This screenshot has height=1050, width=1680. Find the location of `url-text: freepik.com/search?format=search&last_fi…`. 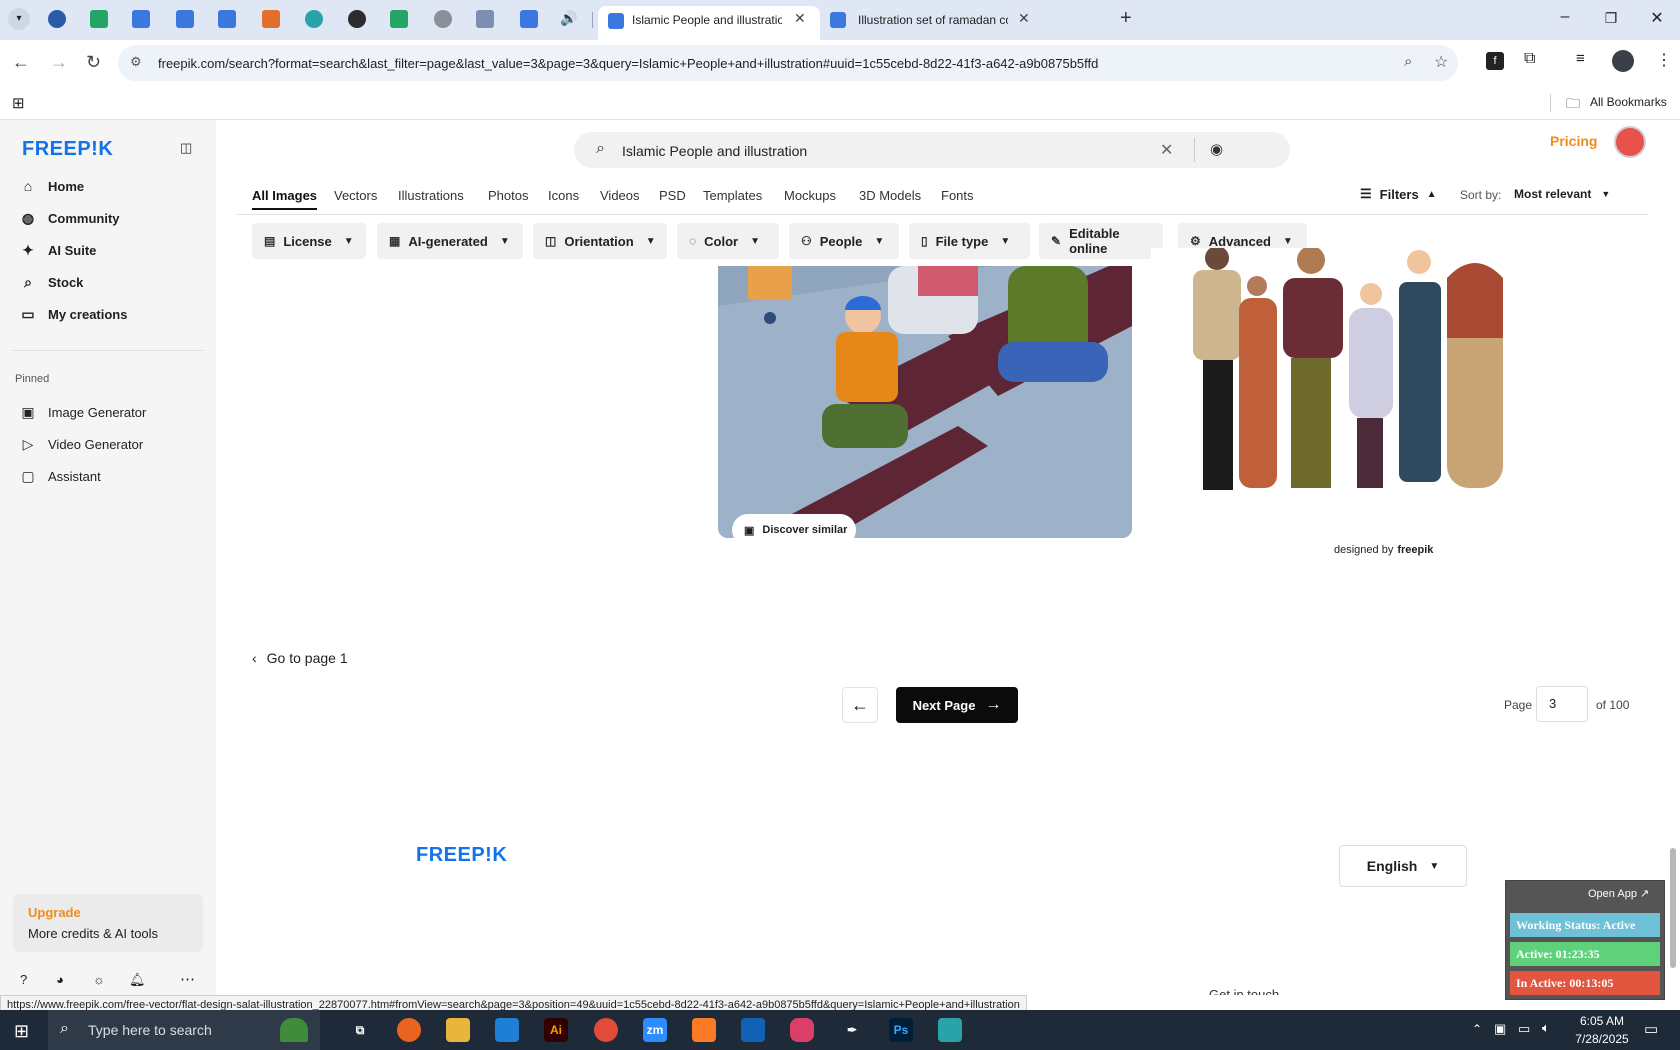

url-text: freepik.com/search?format=search&last_fi… is located at coordinates (628, 63).